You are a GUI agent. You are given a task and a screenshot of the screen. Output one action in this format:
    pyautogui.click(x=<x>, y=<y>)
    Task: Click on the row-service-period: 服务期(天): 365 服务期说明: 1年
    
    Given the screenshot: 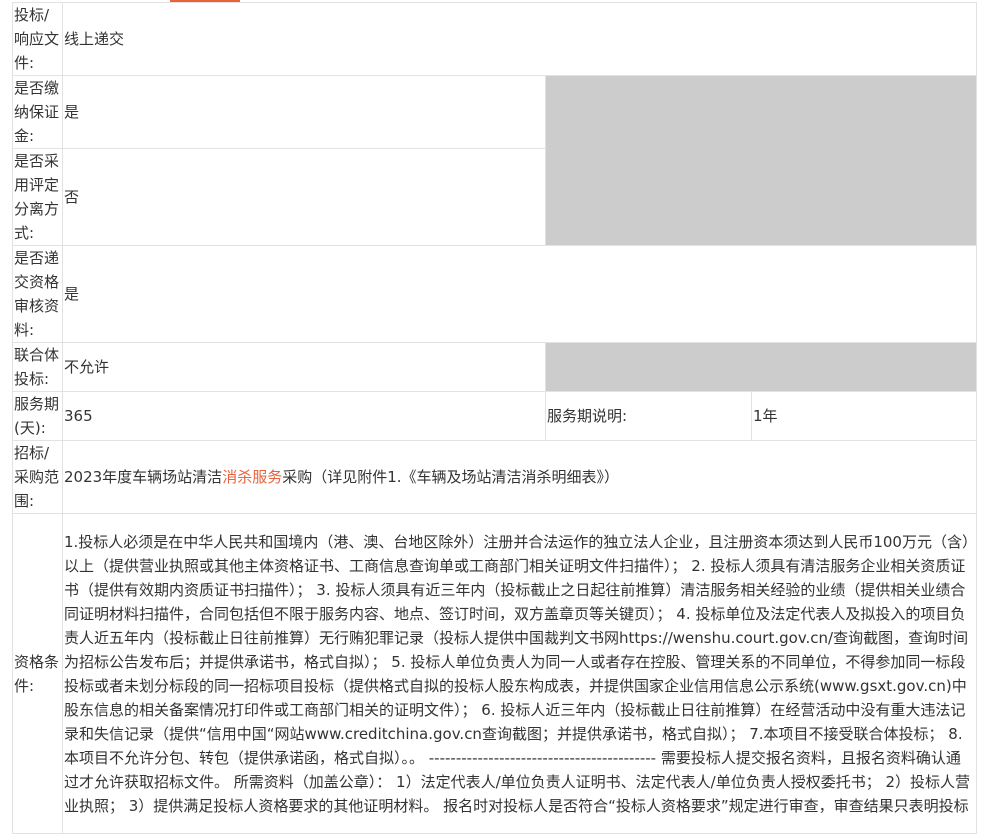 What is the action you would take?
    pyautogui.click(x=495, y=416)
    